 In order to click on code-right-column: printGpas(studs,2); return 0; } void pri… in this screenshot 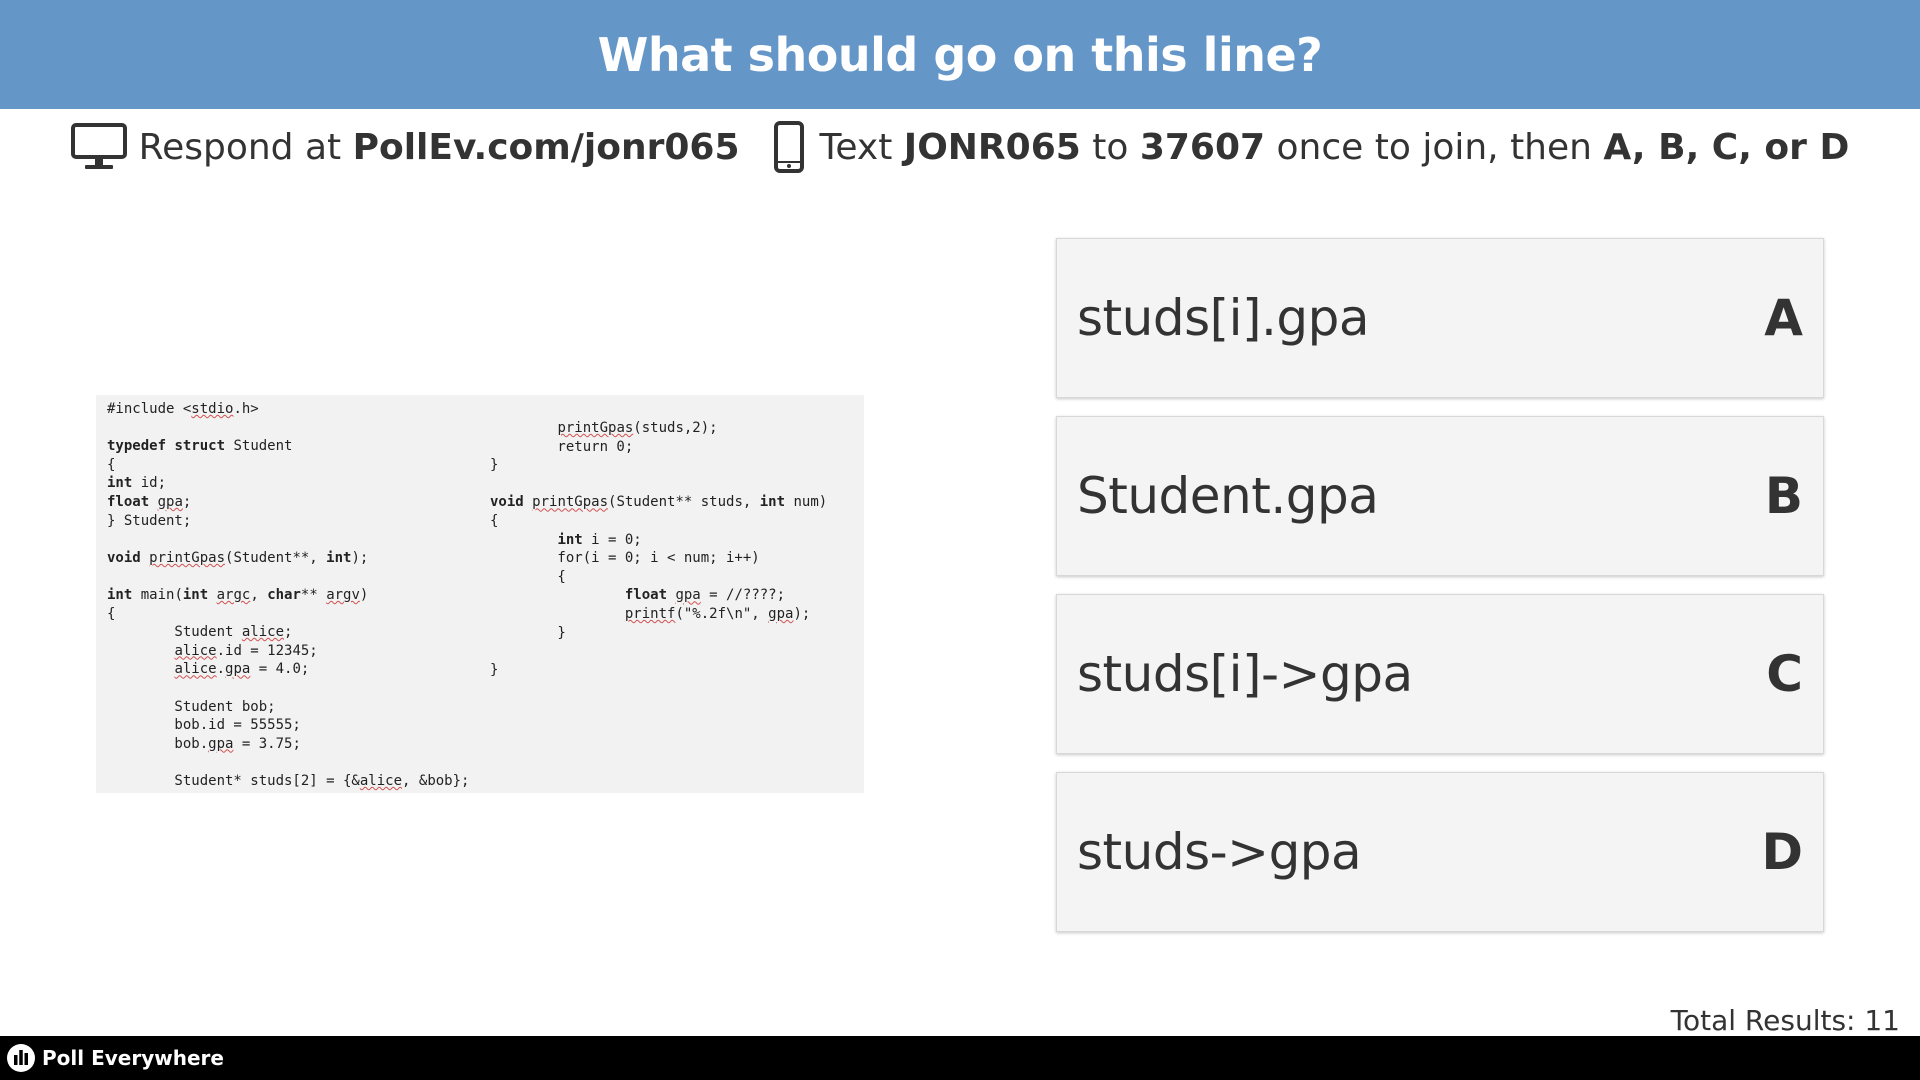, I will do `click(659, 549)`.